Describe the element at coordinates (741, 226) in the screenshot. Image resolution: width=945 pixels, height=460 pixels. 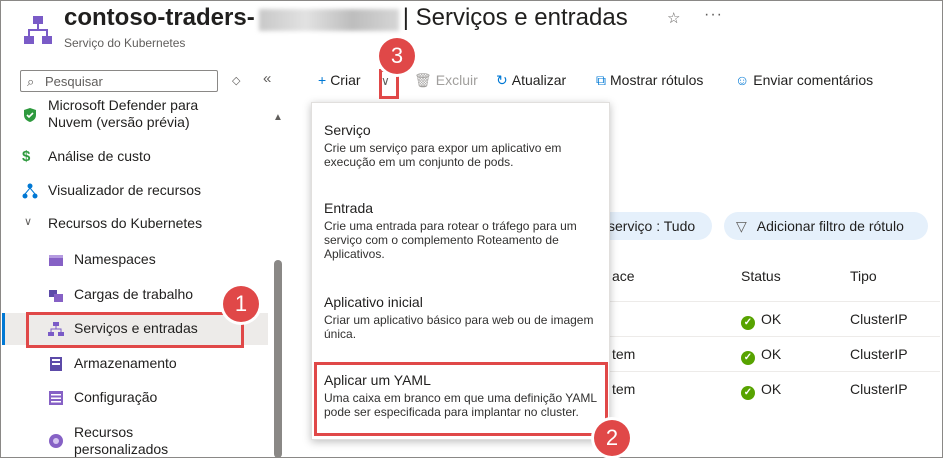
I see `filter-icon: ▽` at that location.